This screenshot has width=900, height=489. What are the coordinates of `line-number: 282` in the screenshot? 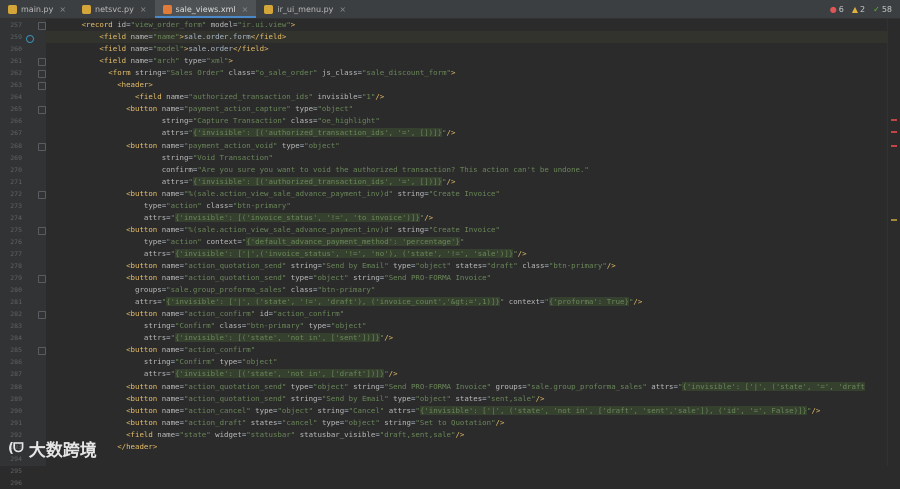 It's located at (16, 314).